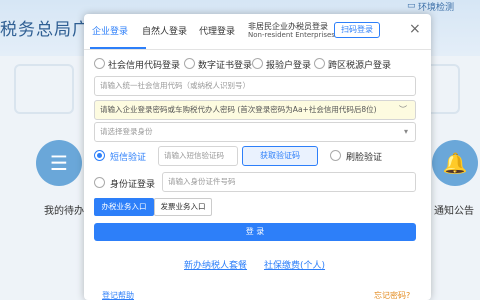  I want to click on forgot-password-link: 忘记密码?, so click(392, 295).